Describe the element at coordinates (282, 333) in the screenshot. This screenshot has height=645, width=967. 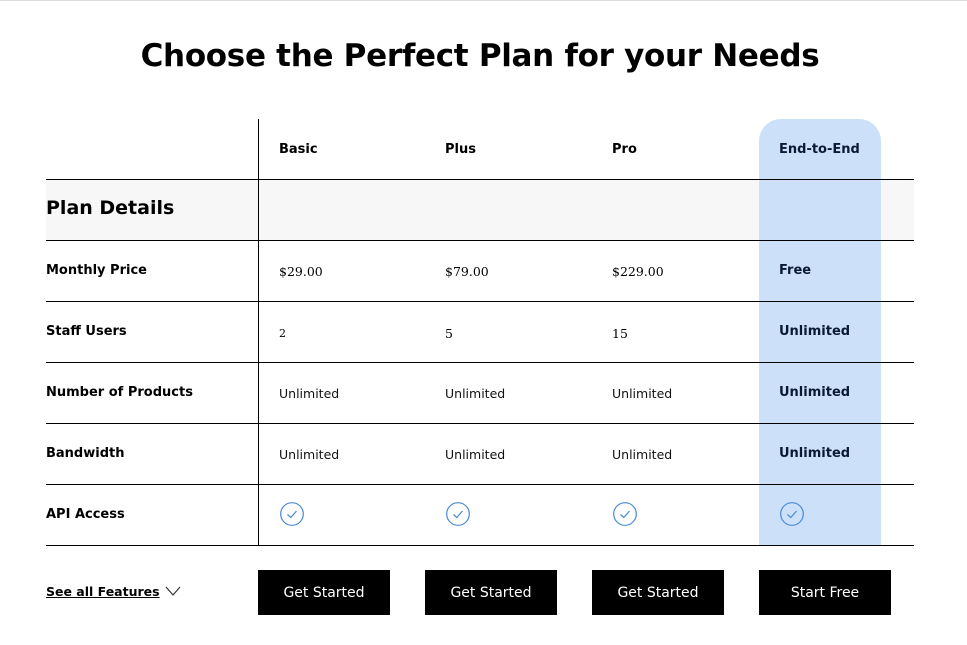
I see `cell-basic-staff: 2` at that location.